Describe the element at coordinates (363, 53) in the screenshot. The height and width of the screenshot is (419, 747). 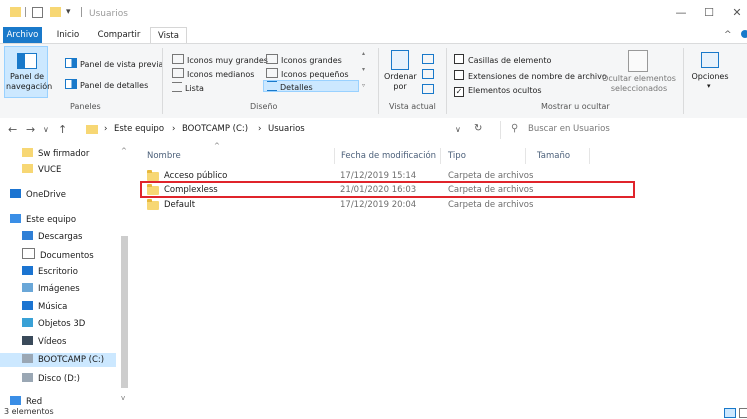
I see `layout-scroll-up-icon: ▴` at that location.